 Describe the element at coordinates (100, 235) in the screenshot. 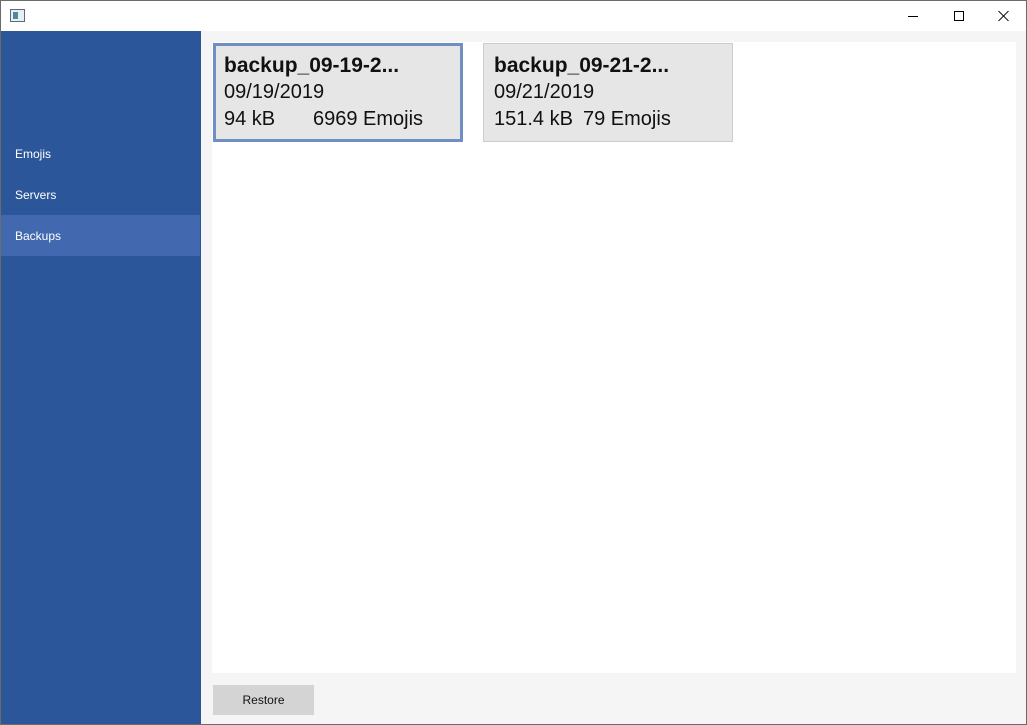

I see `sidebar-item-backups: Backups` at that location.